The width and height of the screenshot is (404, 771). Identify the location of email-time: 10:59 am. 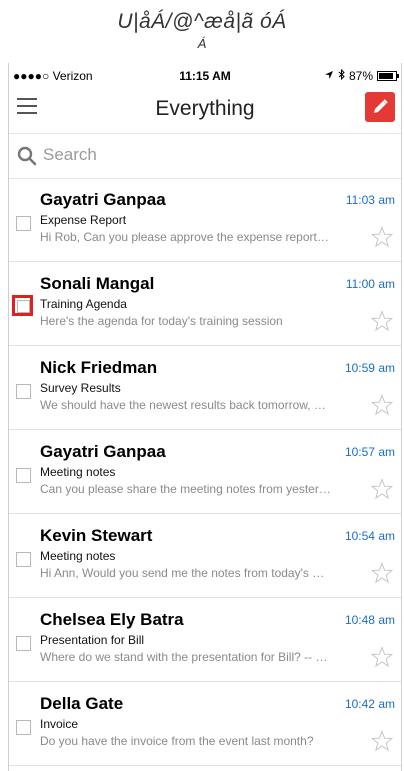
(369, 368).